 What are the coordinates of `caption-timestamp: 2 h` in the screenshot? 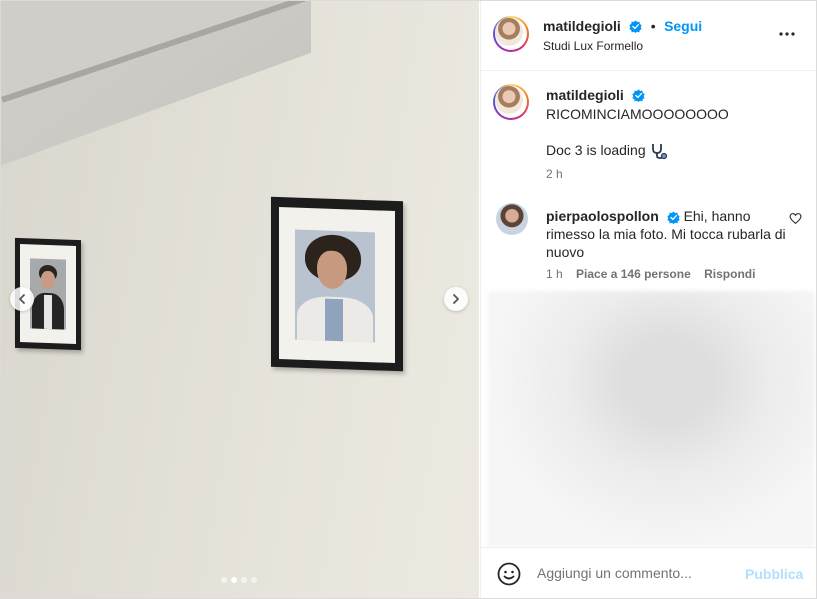 It's located at (554, 174).